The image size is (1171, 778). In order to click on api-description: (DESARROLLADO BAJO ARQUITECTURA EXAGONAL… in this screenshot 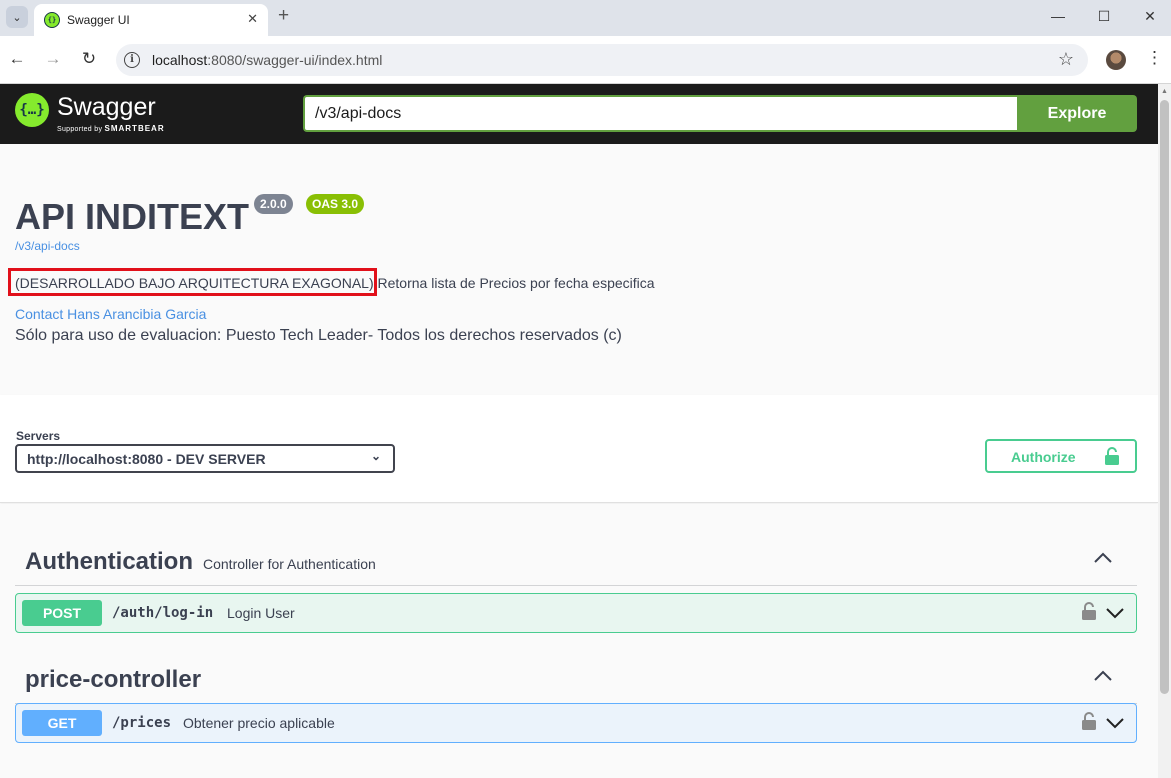, I will do `click(335, 283)`.